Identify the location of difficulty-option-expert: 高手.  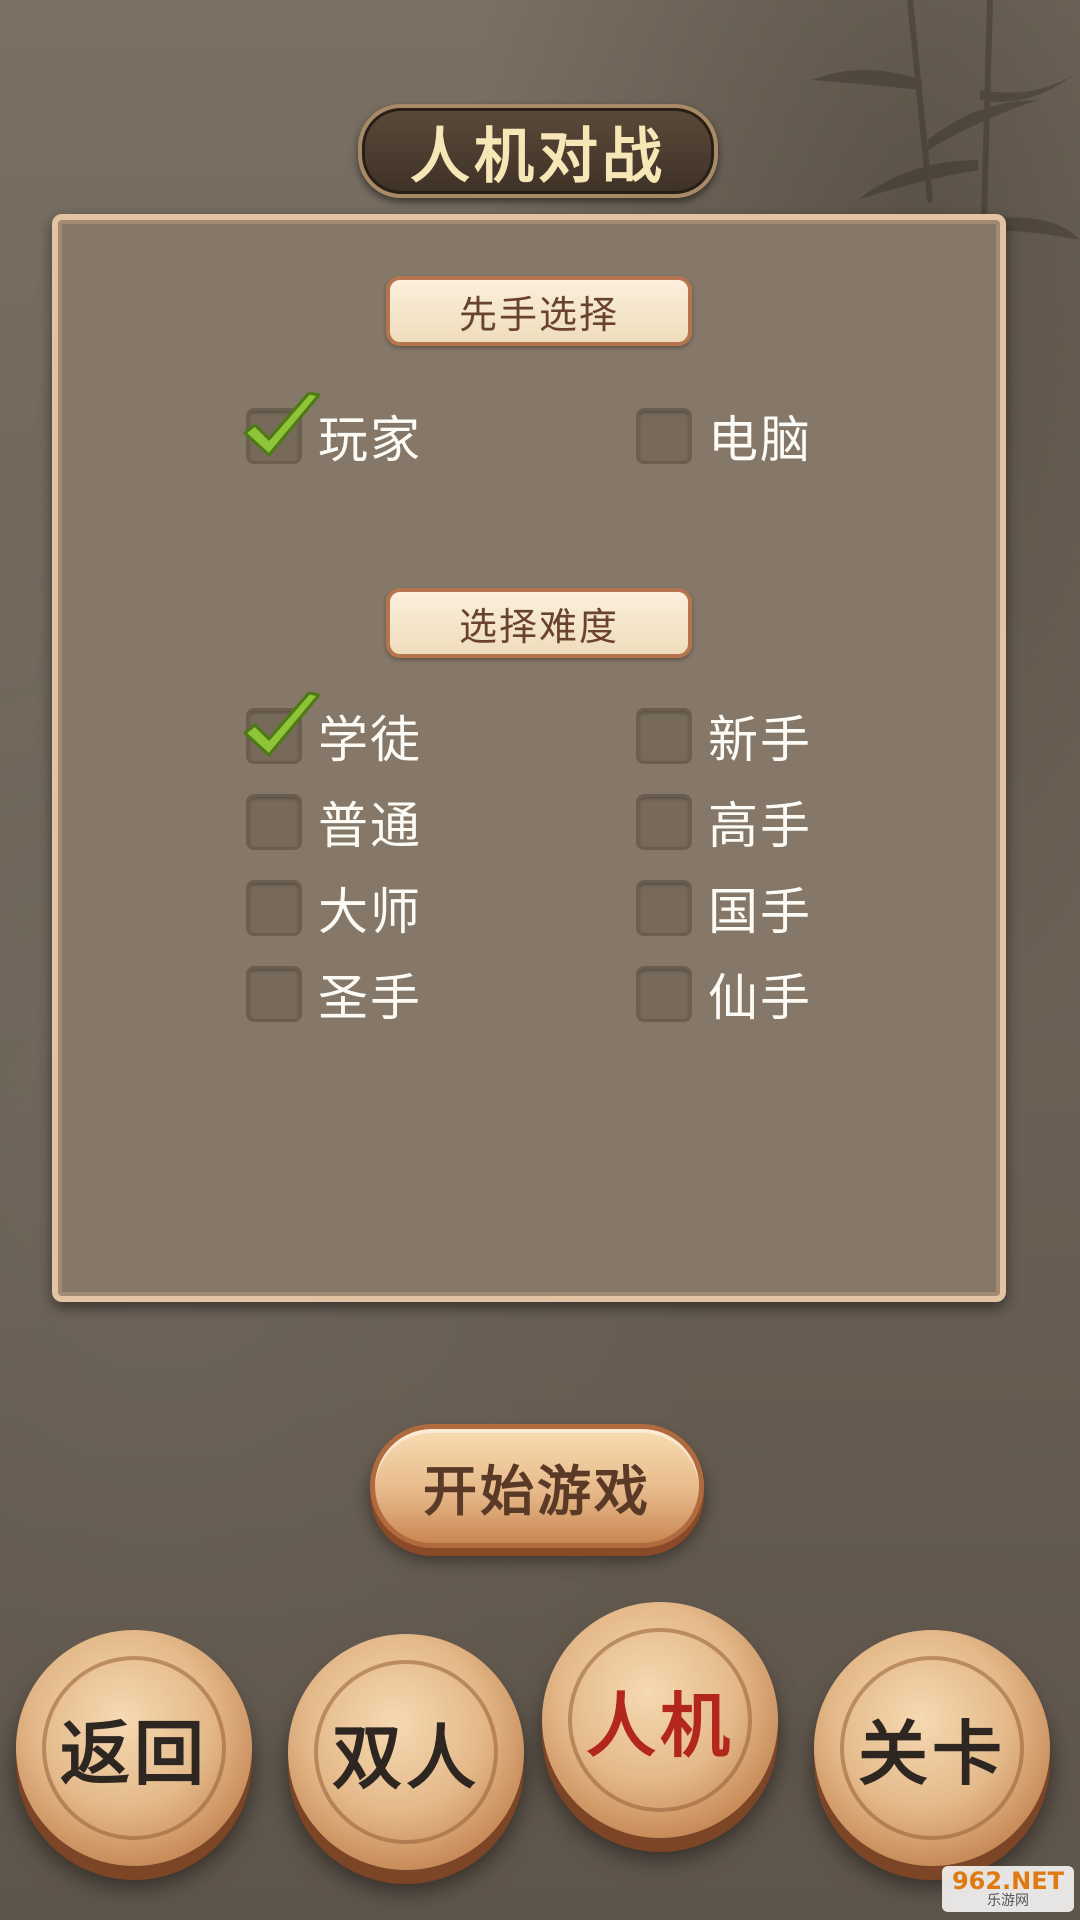
(724, 822).